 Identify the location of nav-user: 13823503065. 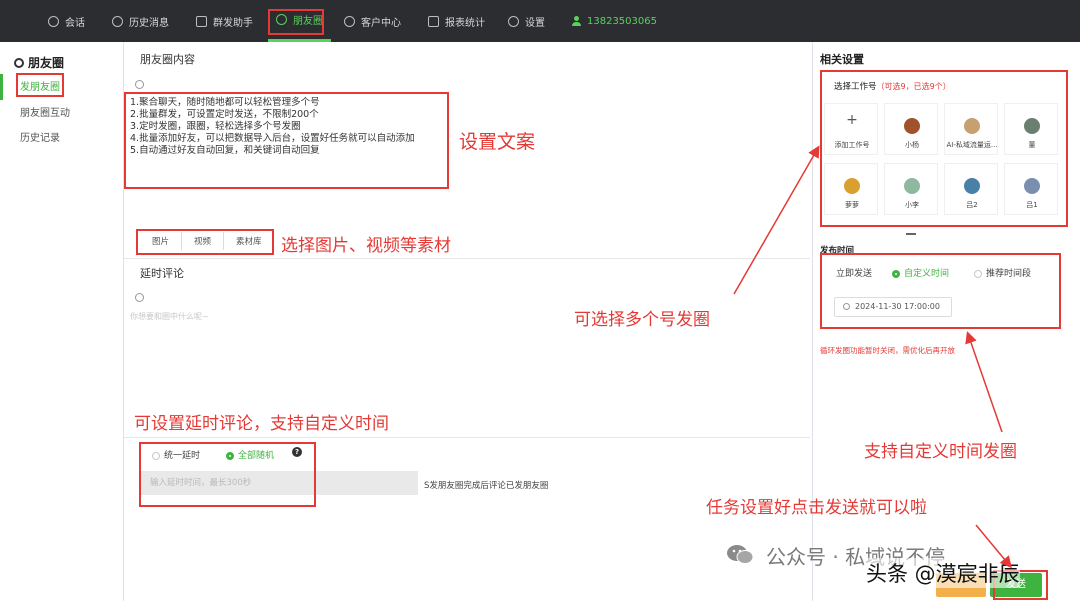
(614, 21).